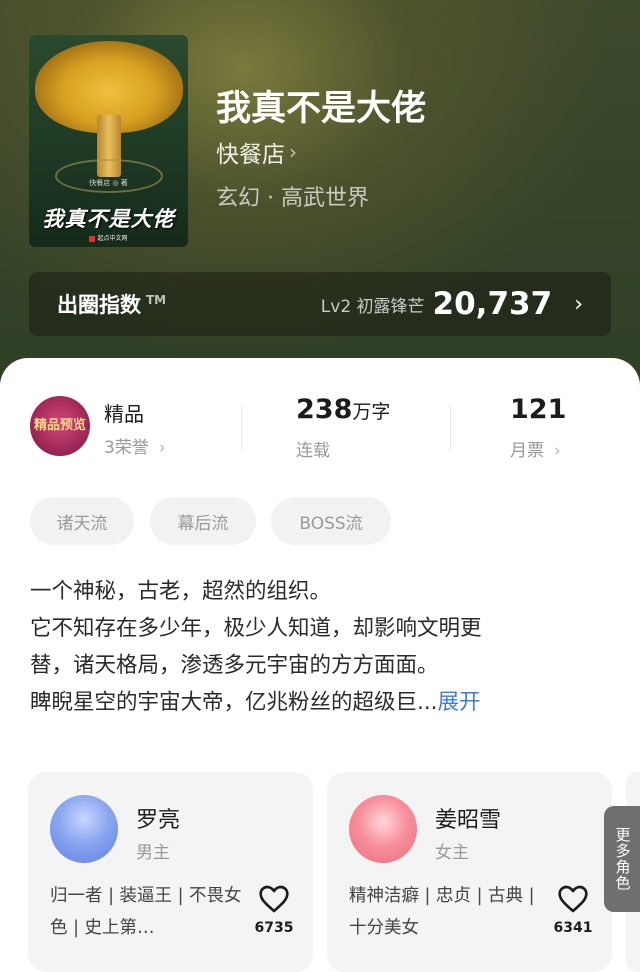 This screenshot has width=640, height=972. Describe the element at coordinates (170, 872) in the screenshot. I see `character-card: 罗亮 男主 归一者 | 装逼王 | 不畏女色 | 史上第… 6735` at that location.